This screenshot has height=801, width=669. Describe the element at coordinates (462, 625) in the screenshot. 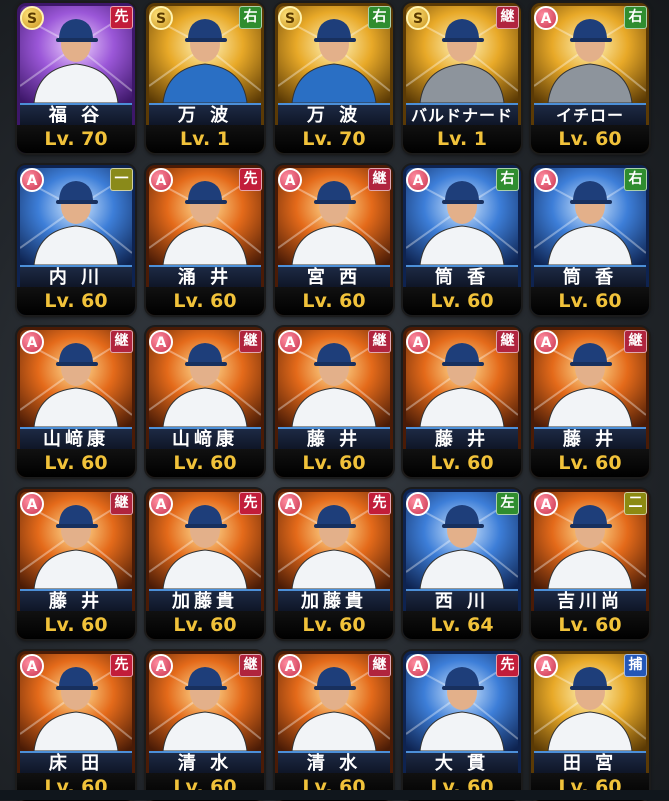

I see `player-level: Lv. 64` at that location.